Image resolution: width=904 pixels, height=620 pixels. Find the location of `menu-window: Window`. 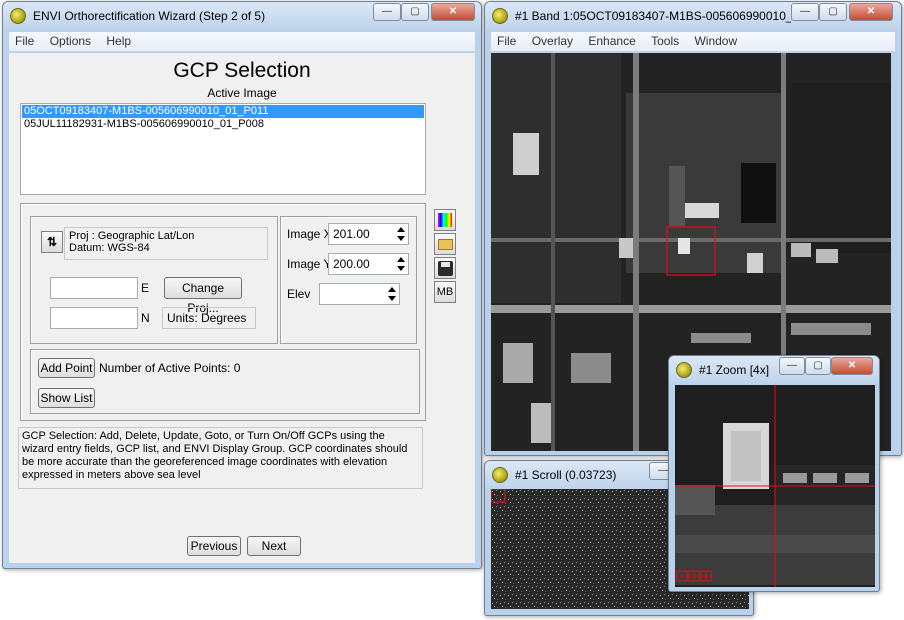

menu-window: Window is located at coordinates (715, 40).